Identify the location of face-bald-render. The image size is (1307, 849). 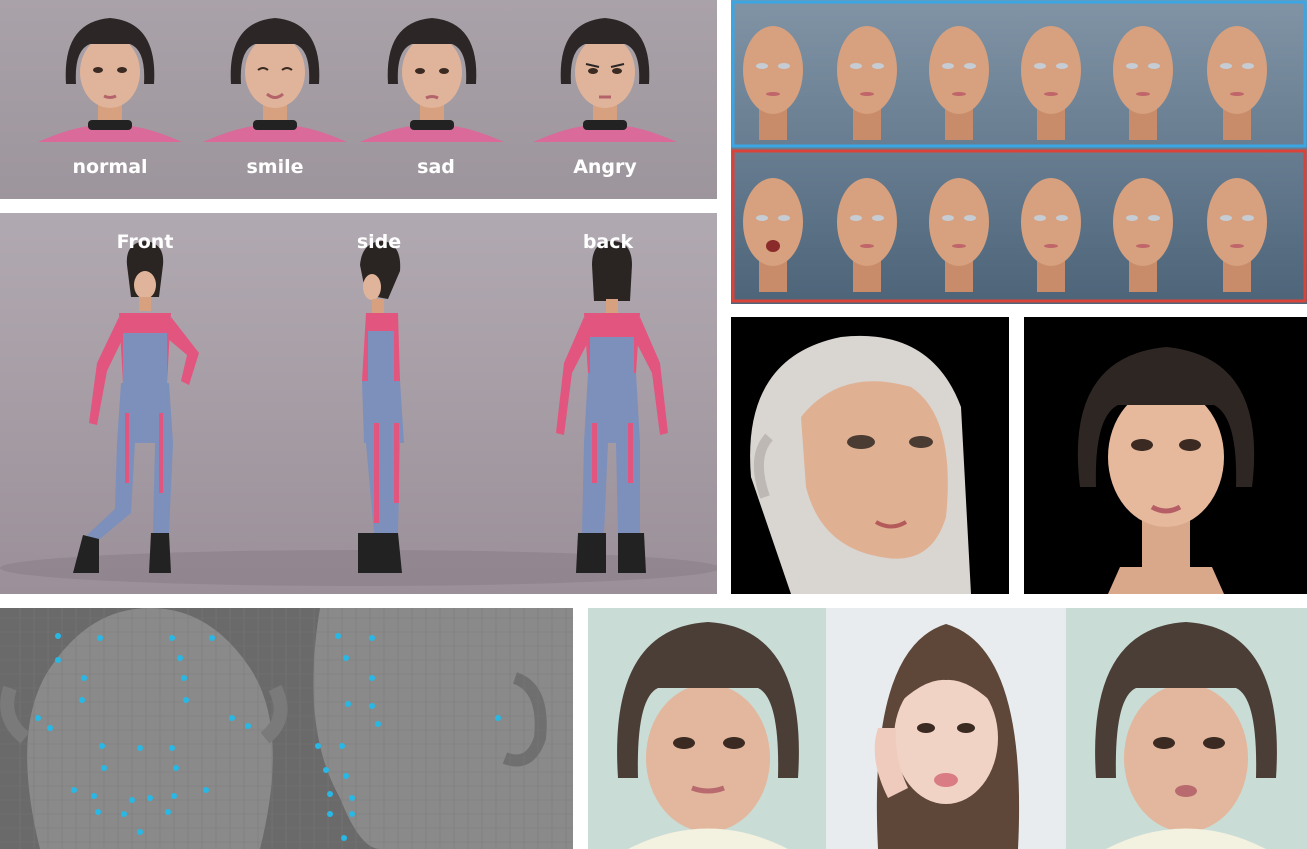
(870, 455).